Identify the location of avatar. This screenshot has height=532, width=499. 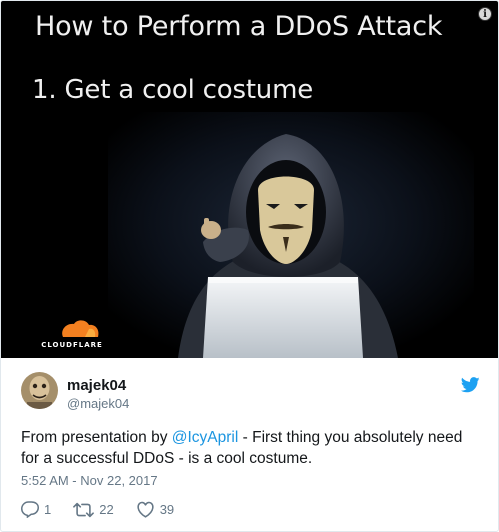
(39, 390).